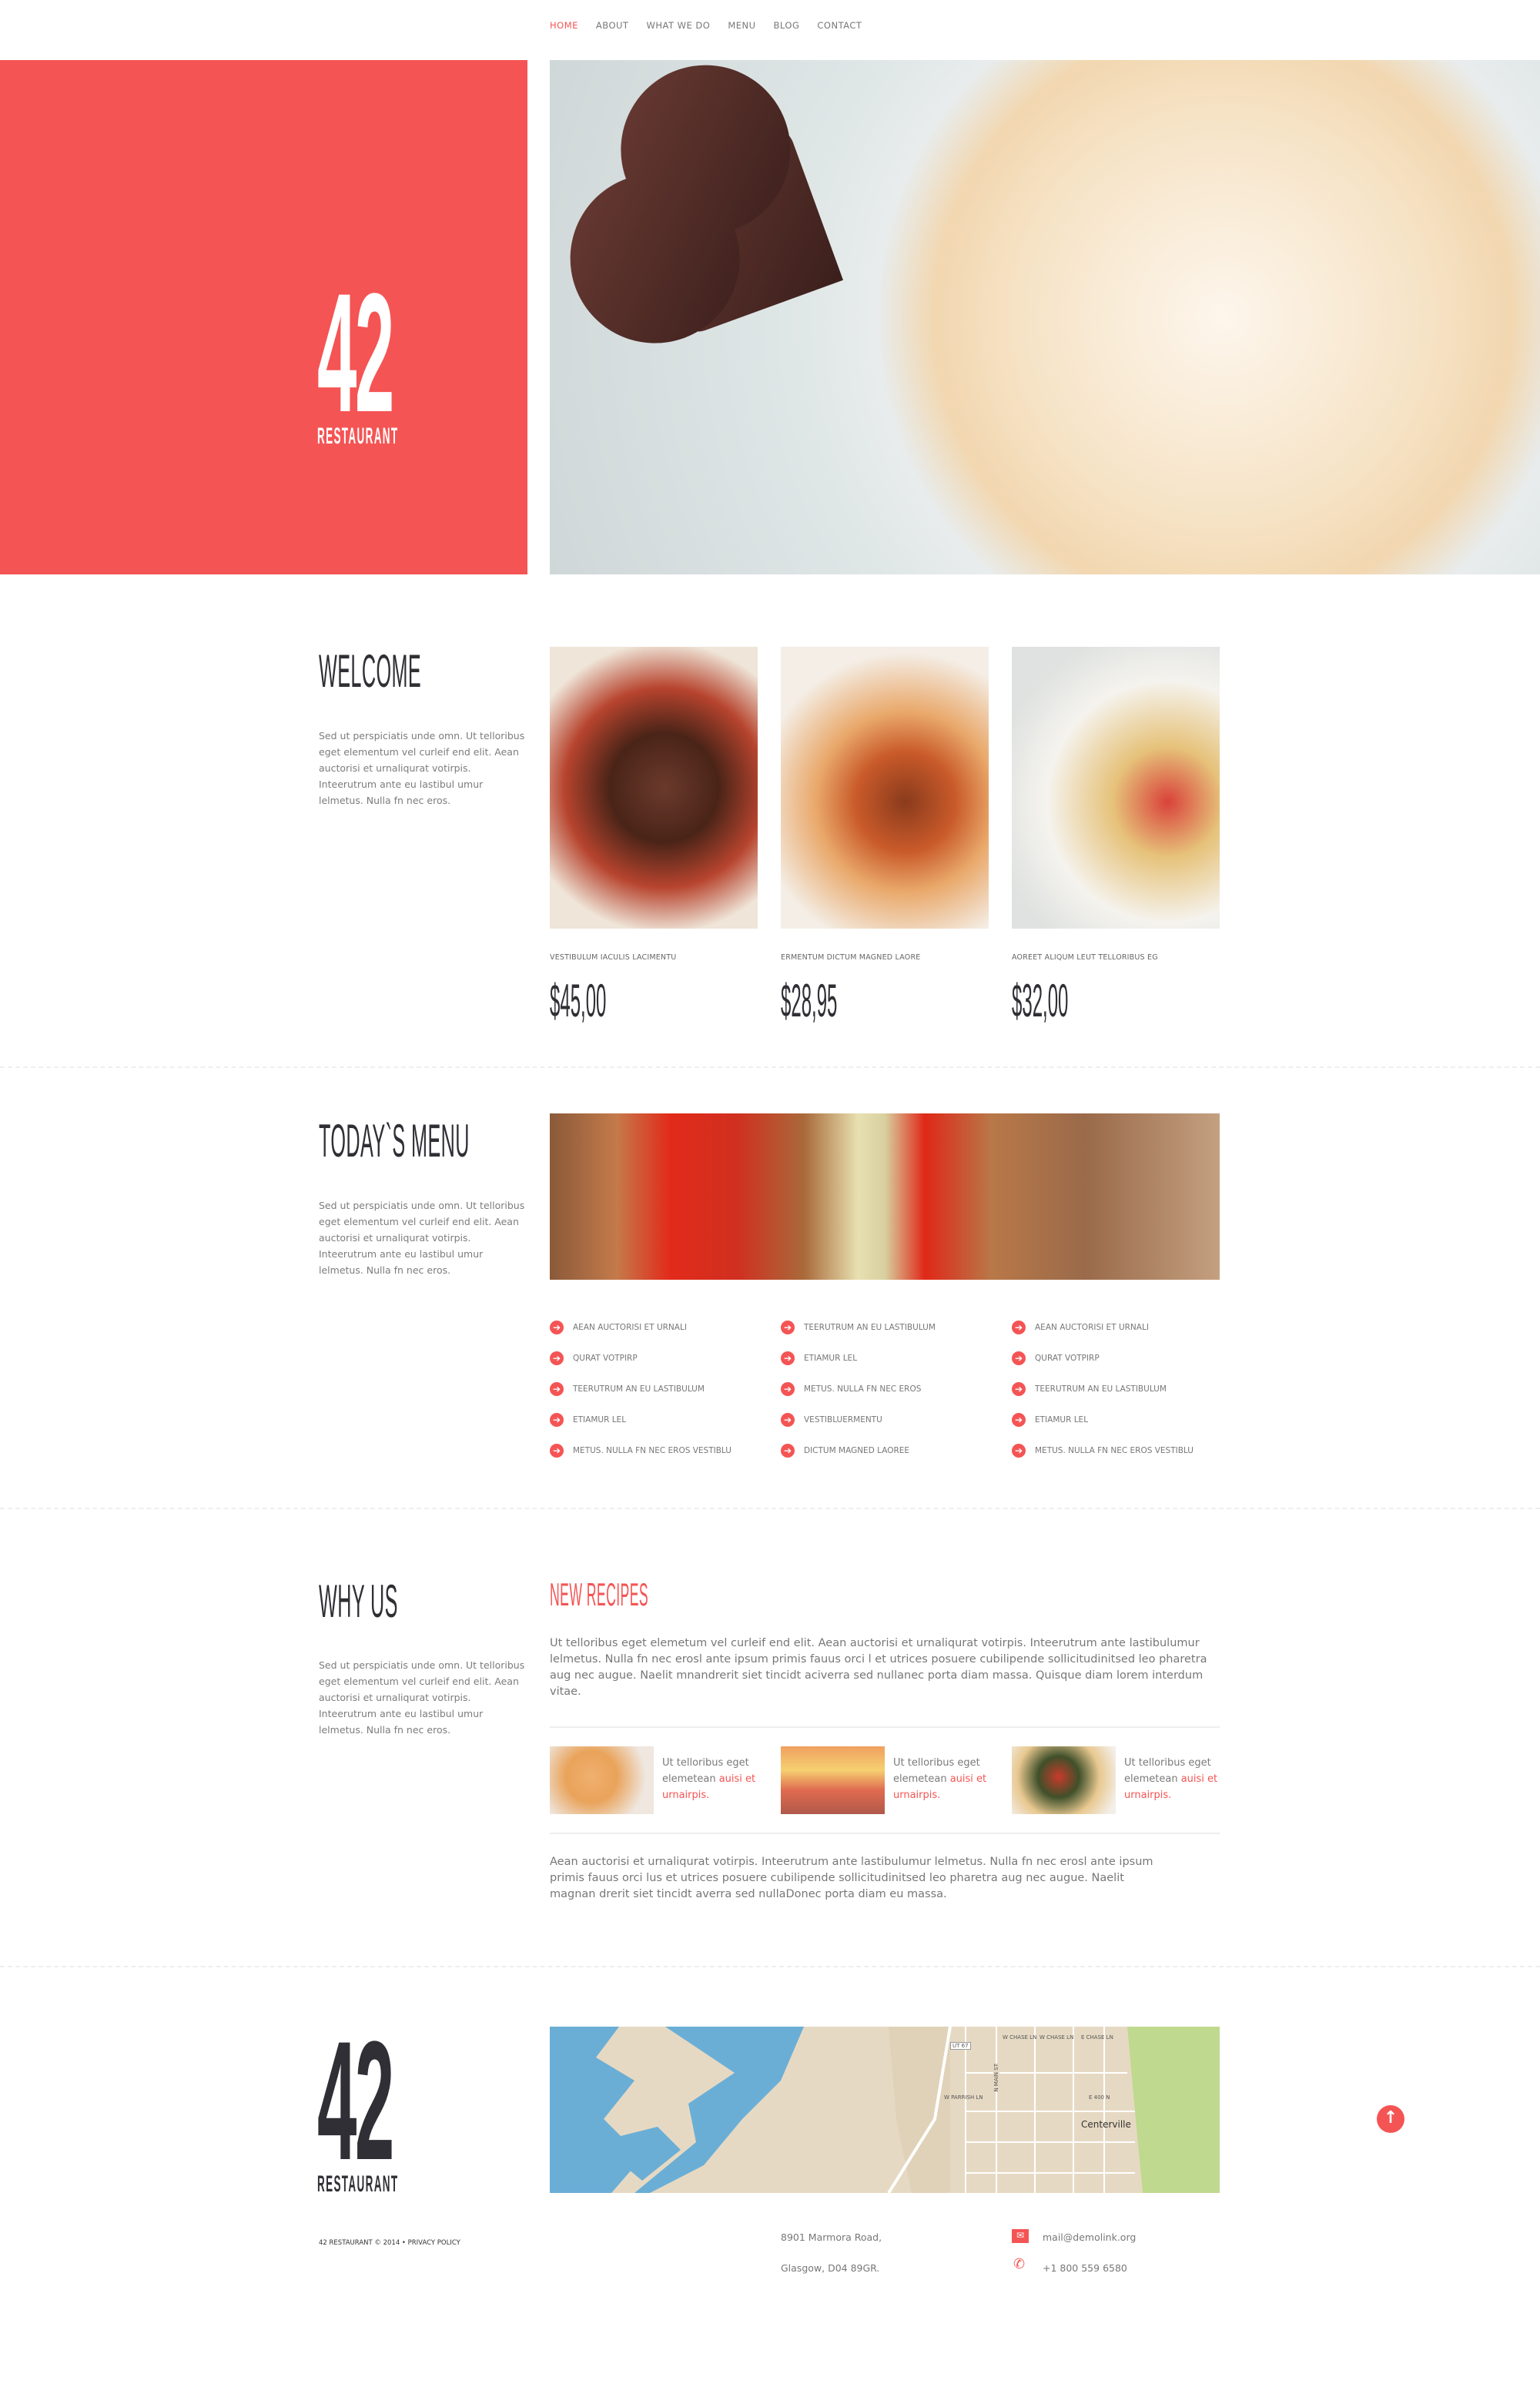 Image resolution: width=1540 pixels, height=2387 pixels. Describe the element at coordinates (963, 2097) in the screenshot. I see `map-label: W PARRISH LN` at that location.